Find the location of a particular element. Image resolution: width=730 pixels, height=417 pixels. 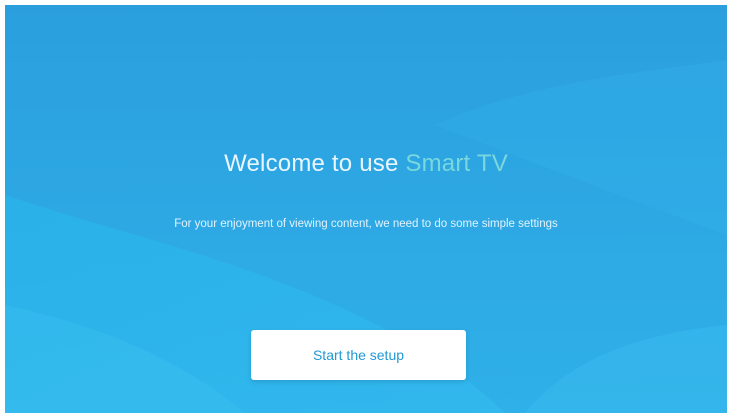

brand-name: Smart TV is located at coordinates (456, 163).